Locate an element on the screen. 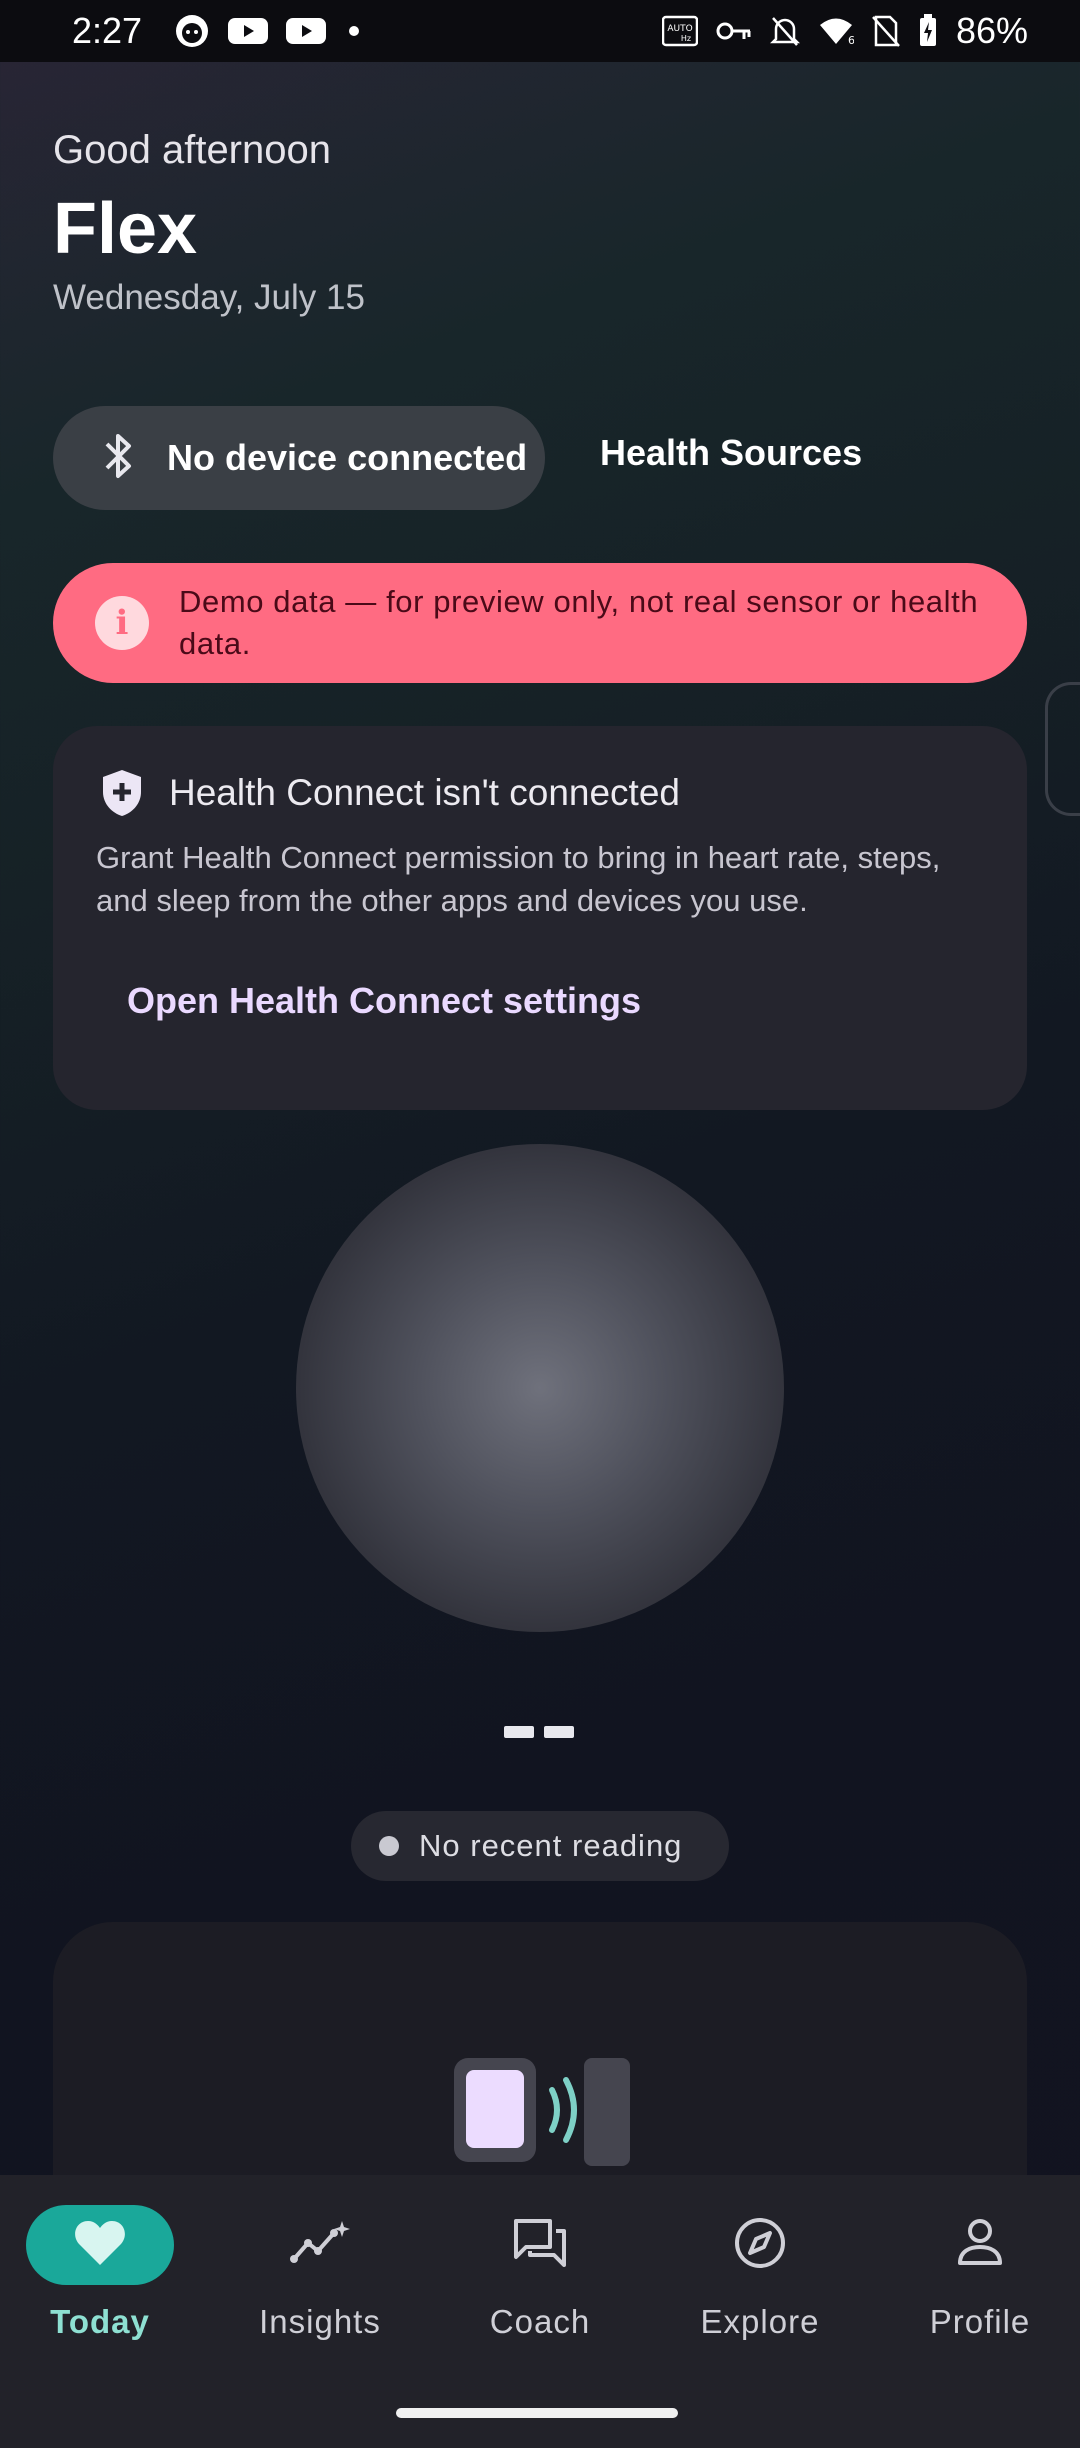 This screenshot has width=1080, height=2448. reading-status-label: No recent reading is located at coordinates (551, 1845).